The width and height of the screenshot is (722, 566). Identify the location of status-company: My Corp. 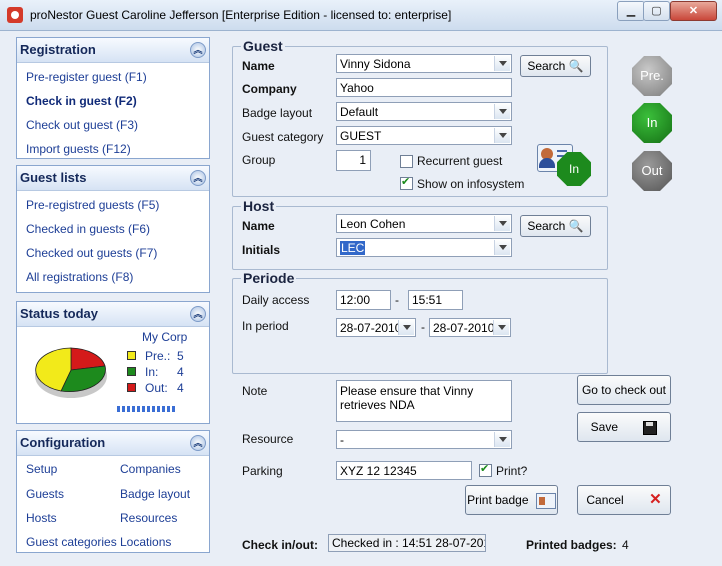
(165, 337).